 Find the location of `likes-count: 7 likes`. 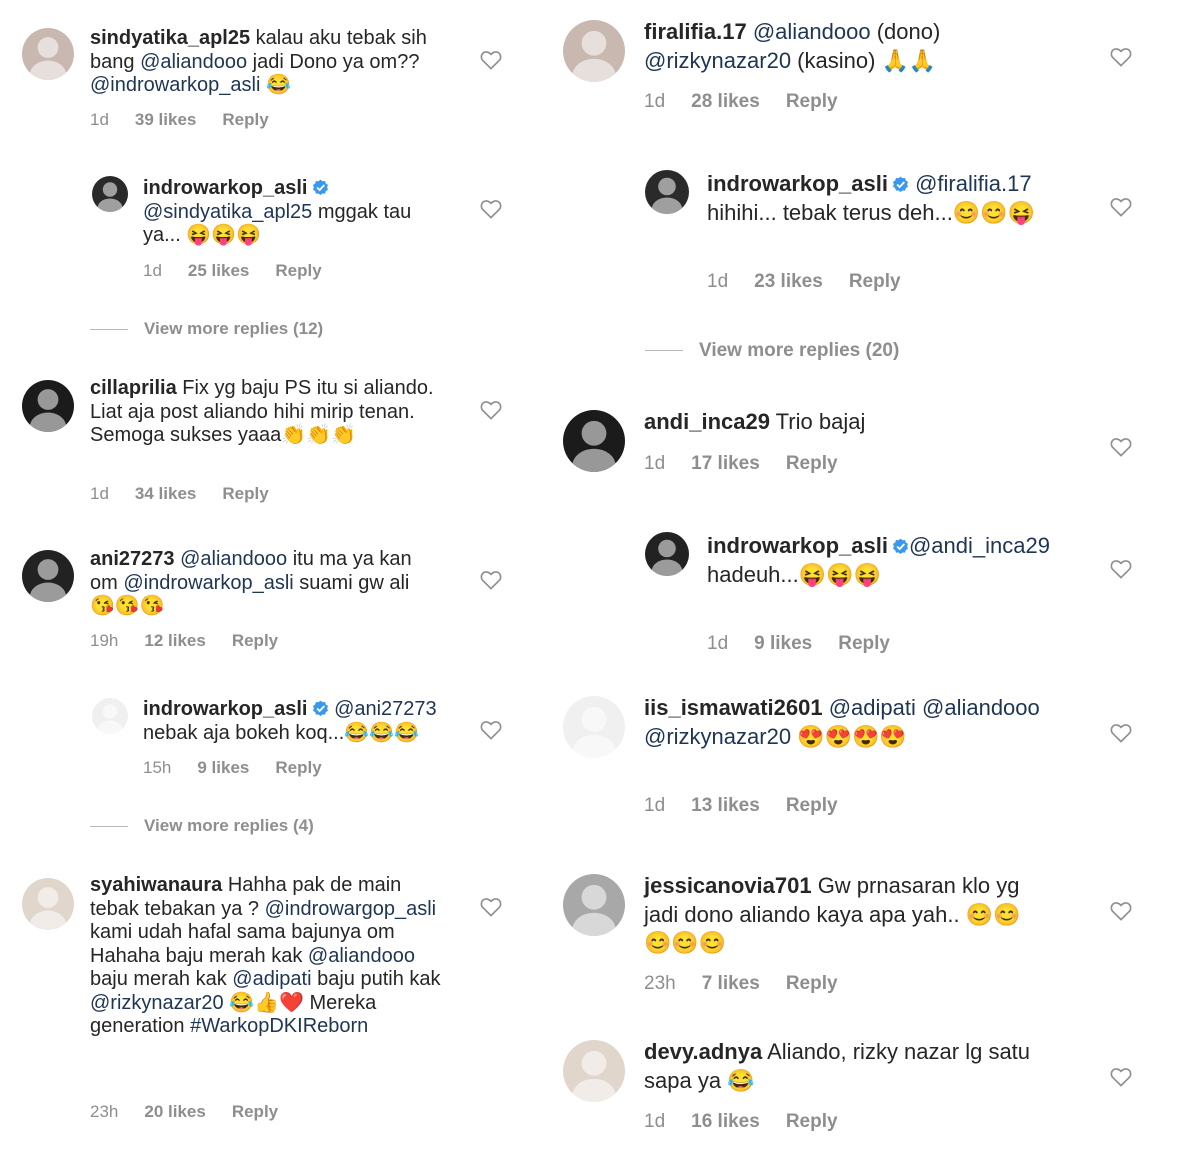

likes-count: 7 likes is located at coordinates (731, 983).